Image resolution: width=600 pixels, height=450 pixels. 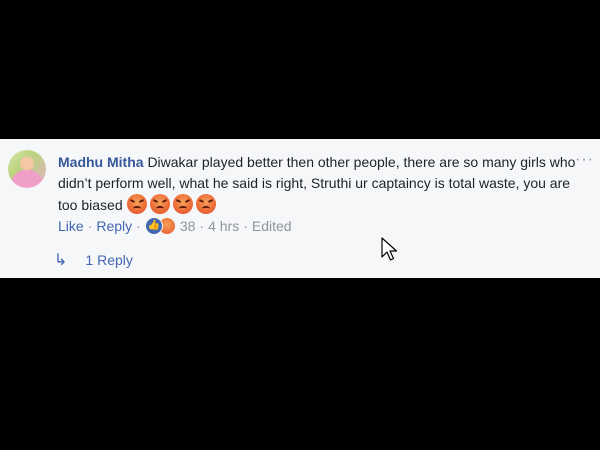 What do you see at coordinates (108, 260) in the screenshot?
I see `replies-count: 1 Reply` at bounding box center [108, 260].